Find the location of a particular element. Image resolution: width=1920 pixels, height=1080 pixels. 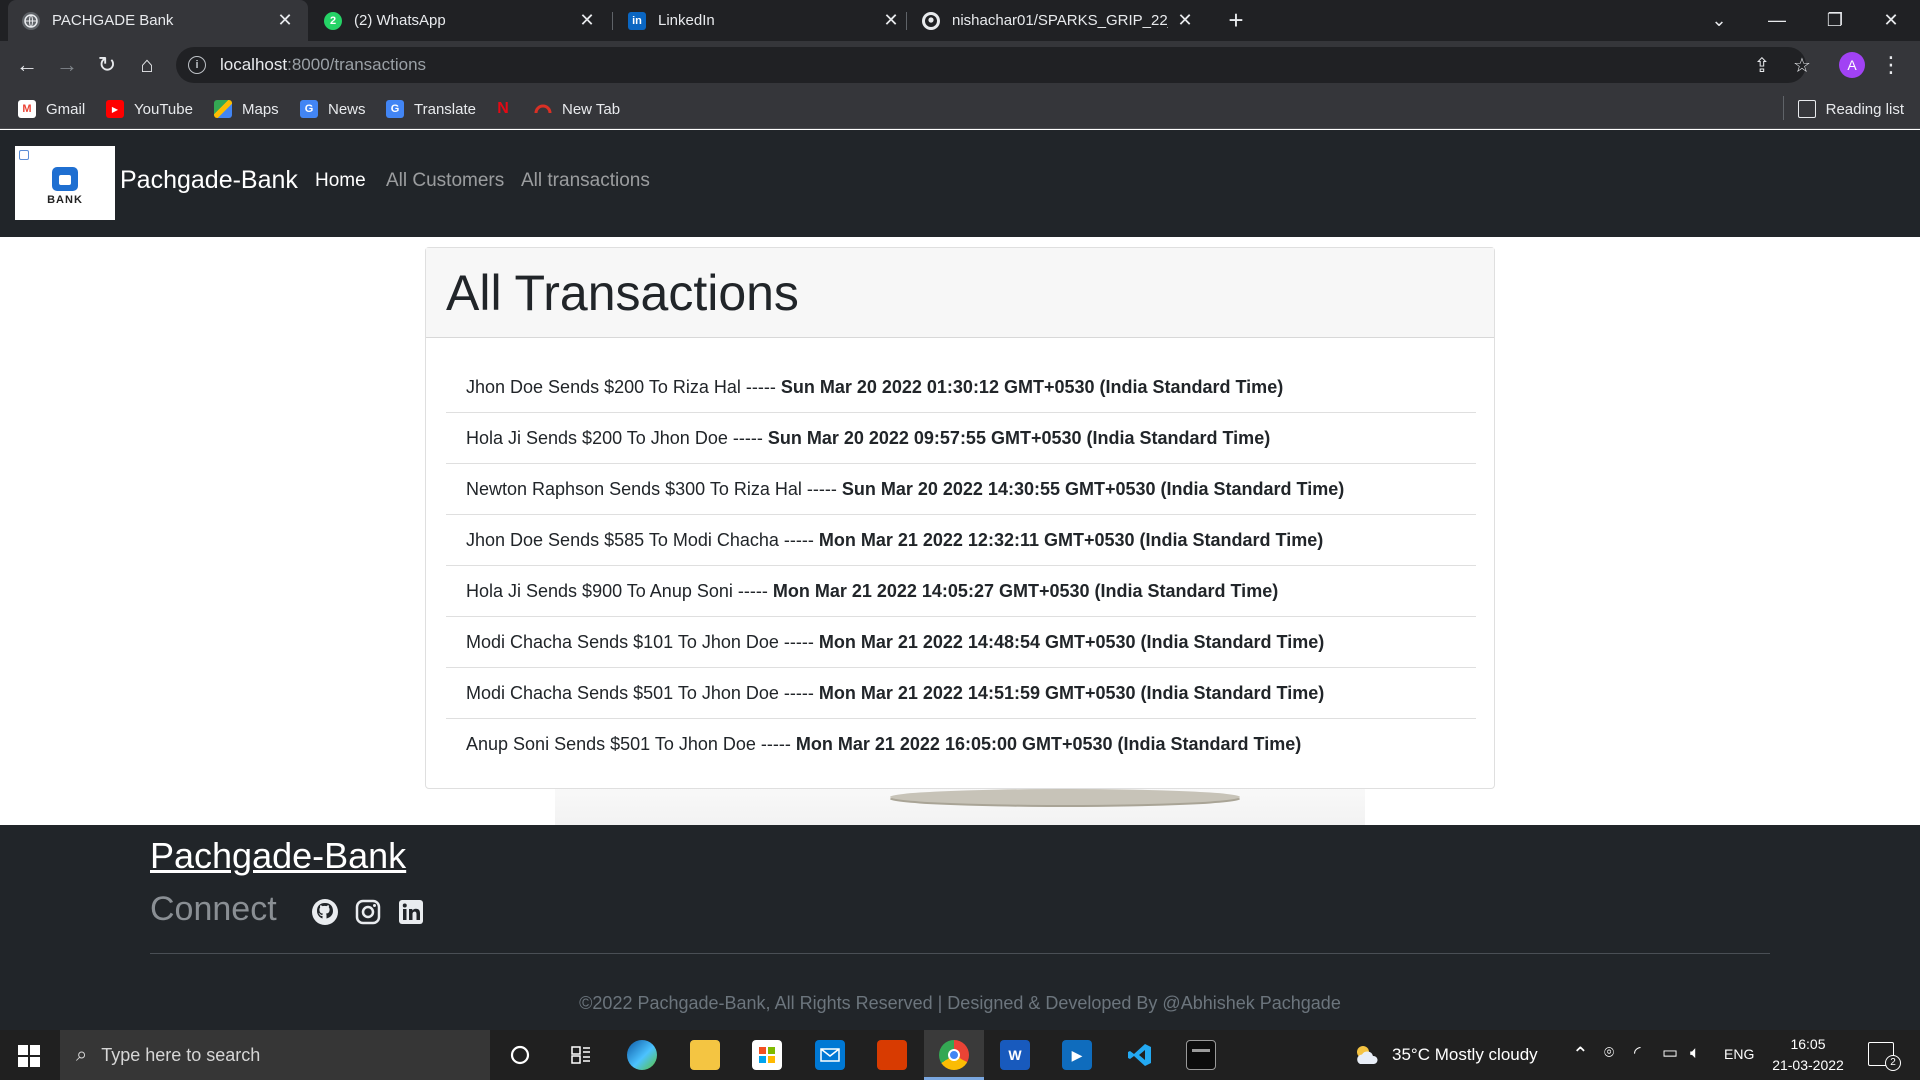

movies-tv-icon: ▶ is located at coordinates (1077, 1055).